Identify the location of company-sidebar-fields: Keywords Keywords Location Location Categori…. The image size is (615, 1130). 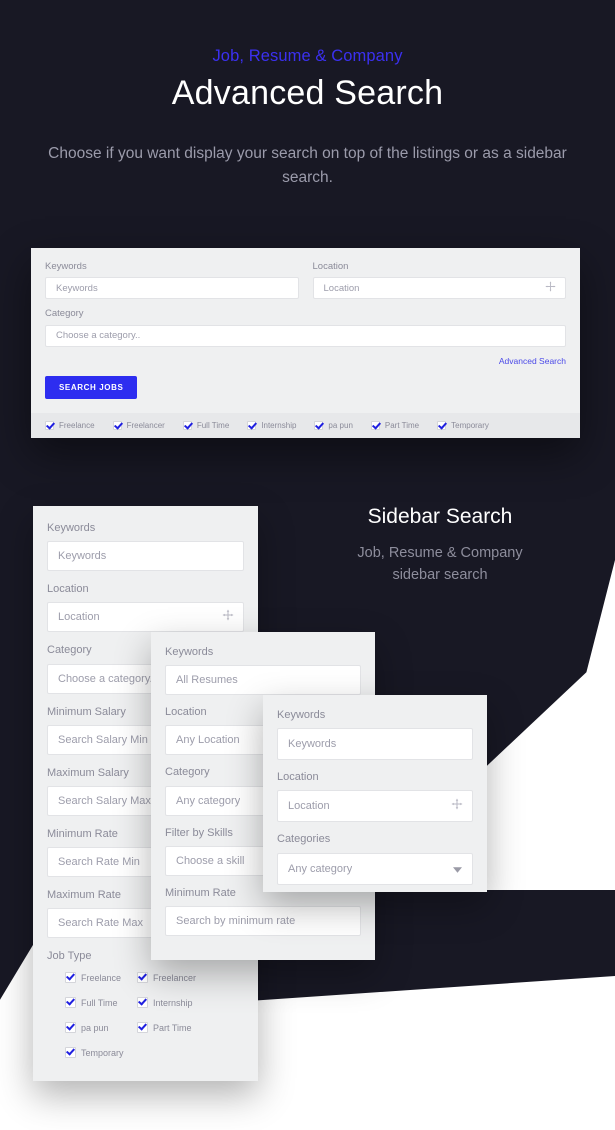
(375, 797).